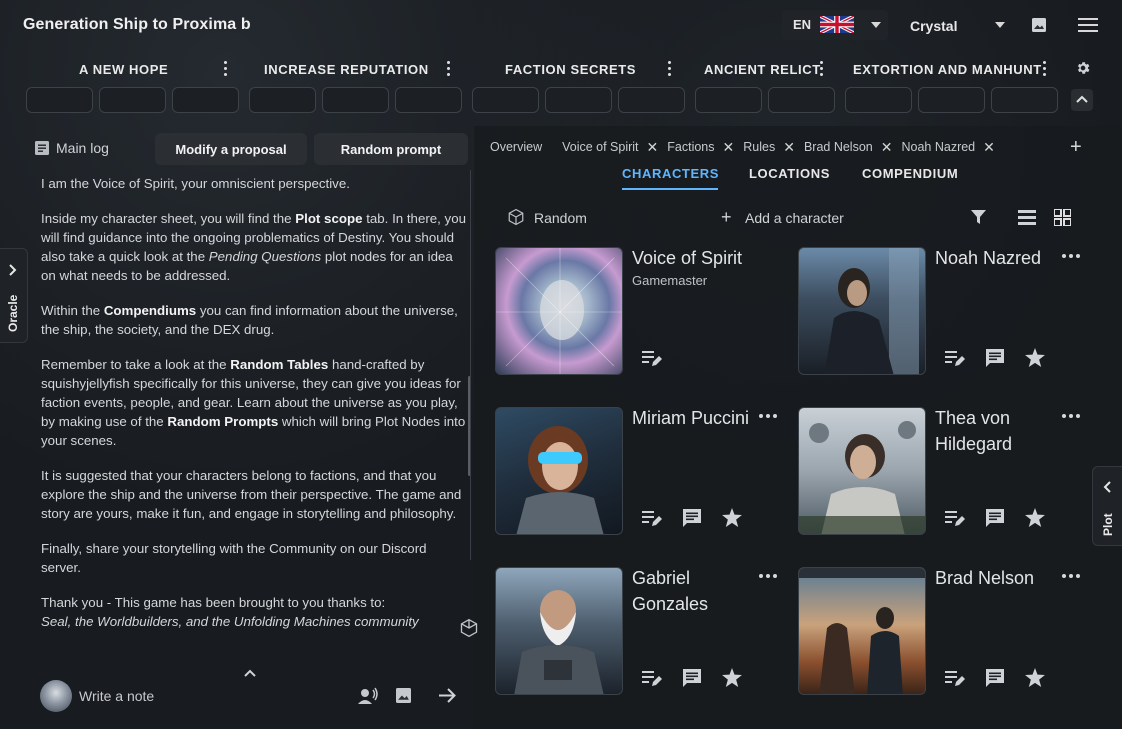 This screenshot has height=729, width=1122. Describe the element at coordinates (1088, 25) in the screenshot. I see `hamburger-menu-icon` at that location.